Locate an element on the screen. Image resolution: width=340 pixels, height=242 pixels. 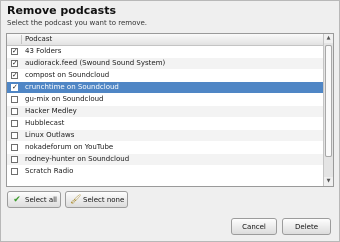
list-scrollbar: ▲ ▼ is located at coordinates (328, 110).